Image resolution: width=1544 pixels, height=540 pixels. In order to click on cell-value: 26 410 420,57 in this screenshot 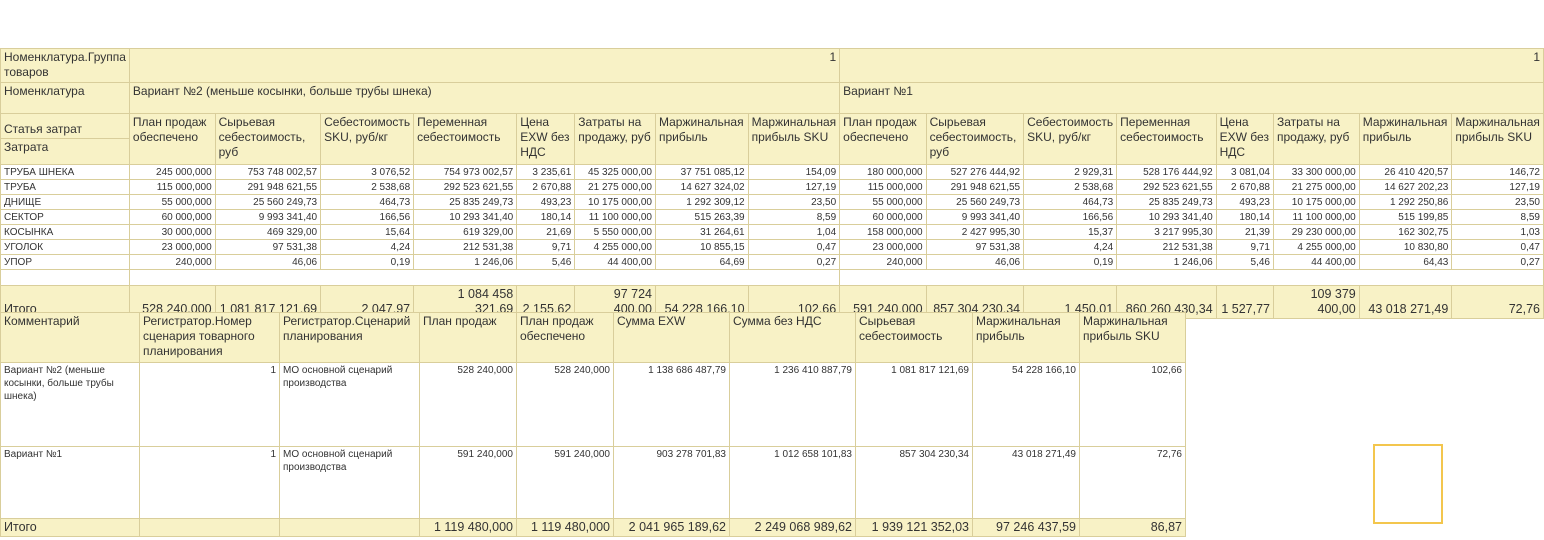, I will do `click(1405, 172)`.